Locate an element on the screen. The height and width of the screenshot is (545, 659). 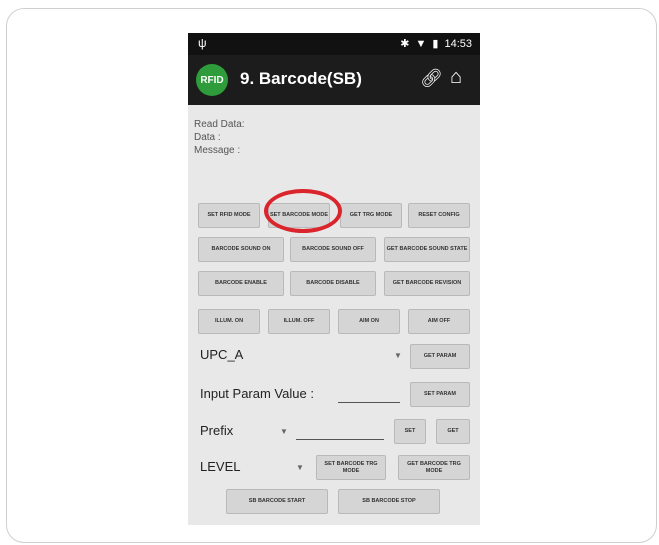
sb-barcode-stop-button: SB BARCODE STOP is located at coordinates (389, 501).